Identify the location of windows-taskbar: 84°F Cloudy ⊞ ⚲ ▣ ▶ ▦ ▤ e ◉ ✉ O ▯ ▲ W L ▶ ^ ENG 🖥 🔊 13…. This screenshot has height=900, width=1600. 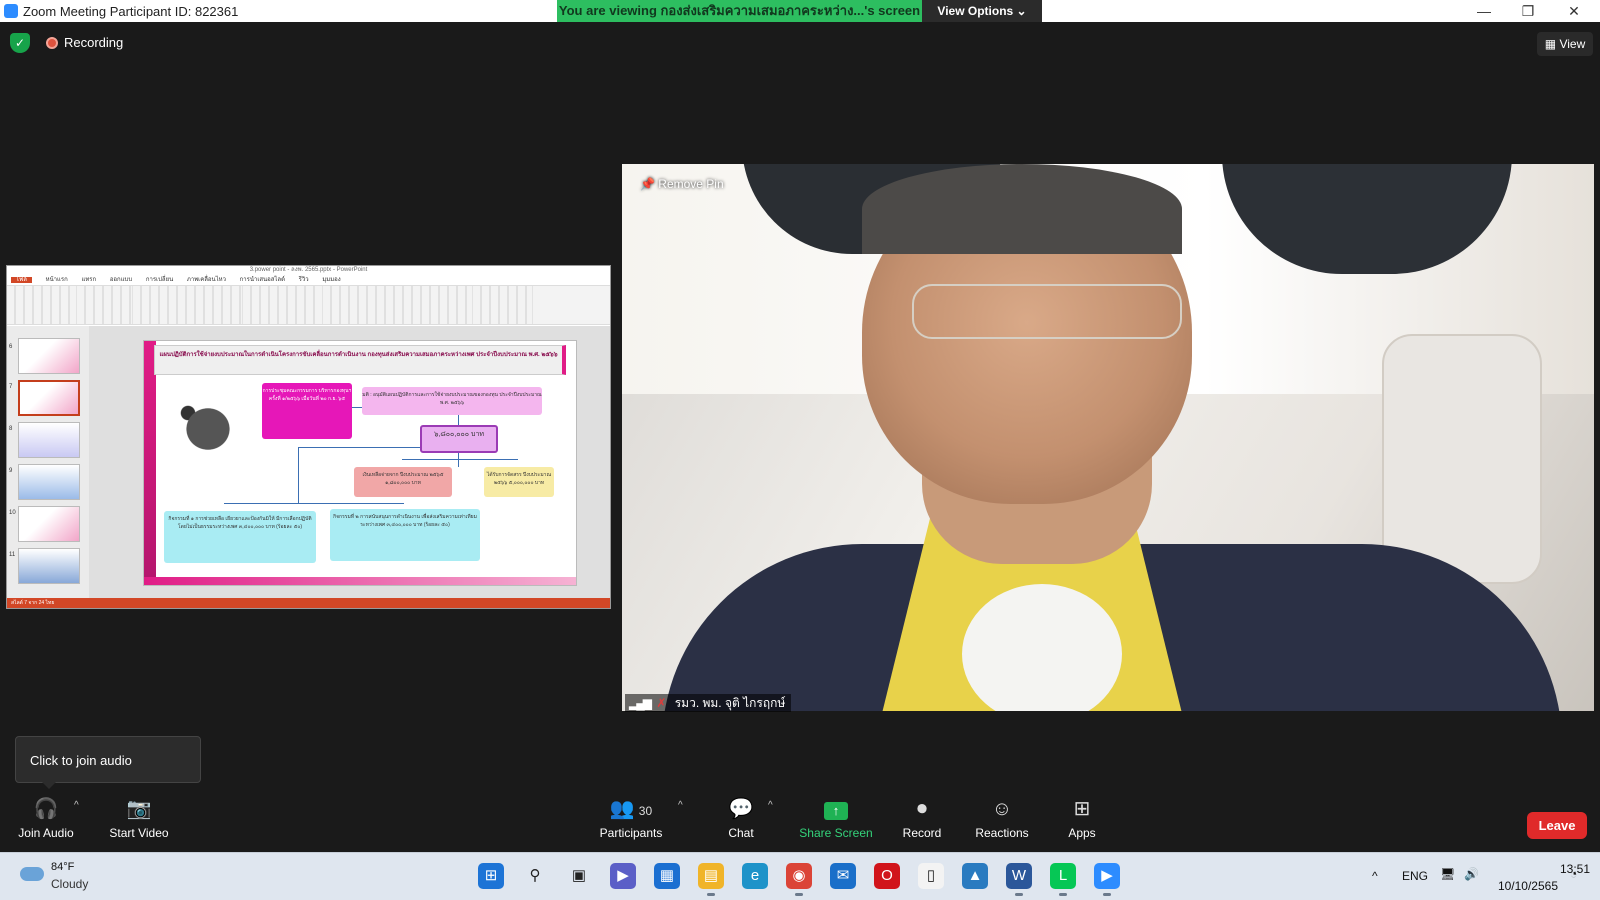
(800, 876).